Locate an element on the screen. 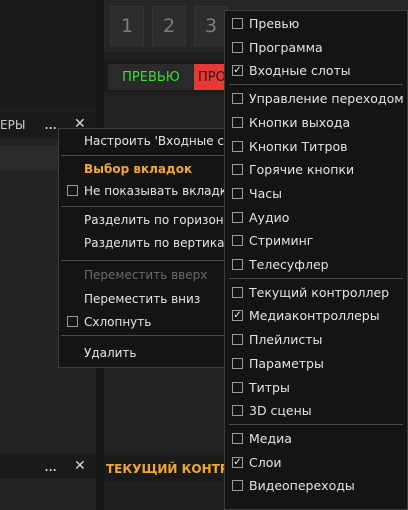  panel-toggle-label: Стриминг is located at coordinates (281, 241).